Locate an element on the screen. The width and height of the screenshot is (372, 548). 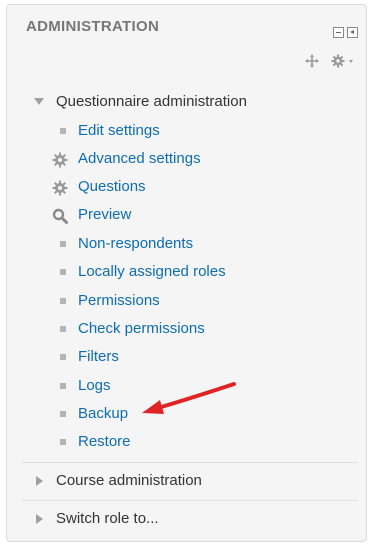
expanded-arrow-icon is located at coordinates (39, 102).